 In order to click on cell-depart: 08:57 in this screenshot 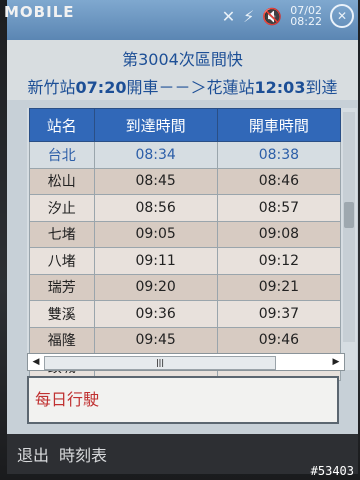, I will do `click(279, 208)`.